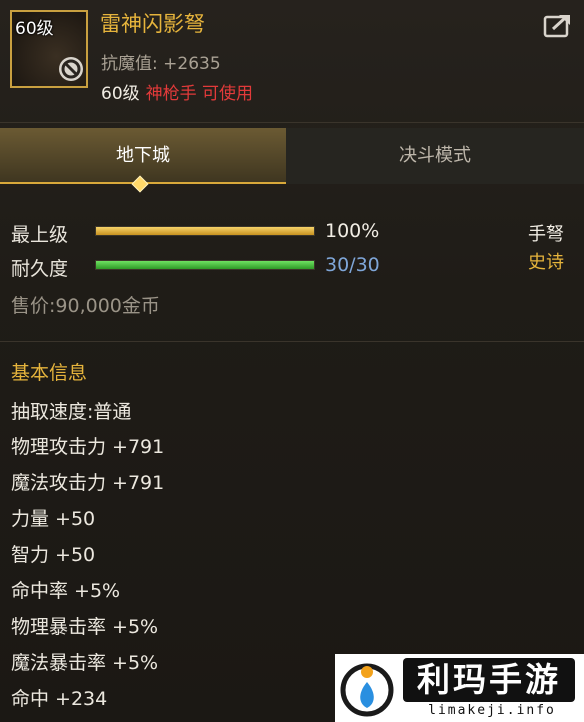  I want to click on item-level-badge: 60级, so click(34, 29).